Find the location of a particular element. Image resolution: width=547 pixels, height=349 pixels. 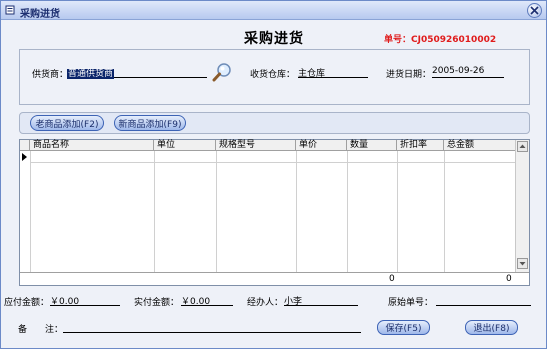

paid-label: 实付金额： is located at coordinates (157, 303).